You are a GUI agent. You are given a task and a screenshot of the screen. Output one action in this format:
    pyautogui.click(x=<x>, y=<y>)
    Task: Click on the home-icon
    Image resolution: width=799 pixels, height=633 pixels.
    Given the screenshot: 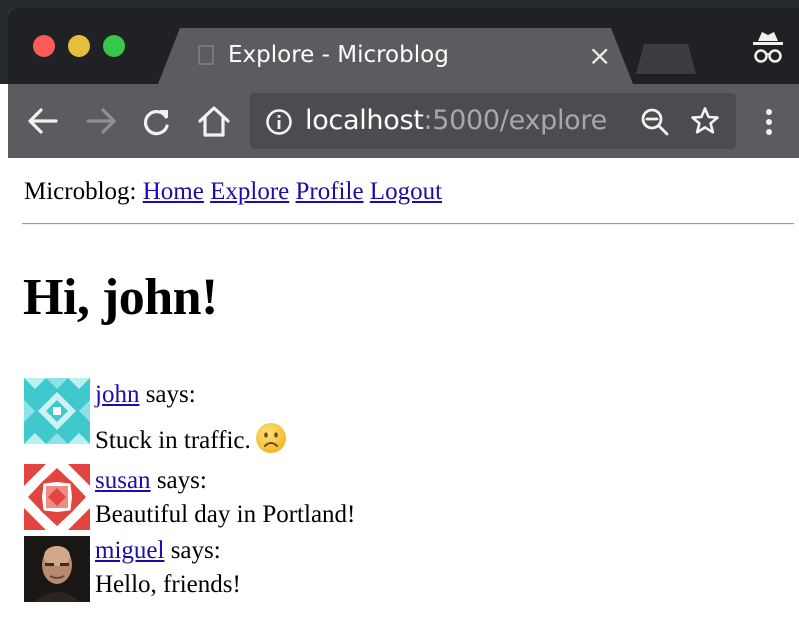 What is the action you would take?
    pyautogui.click(x=214, y=121)
    